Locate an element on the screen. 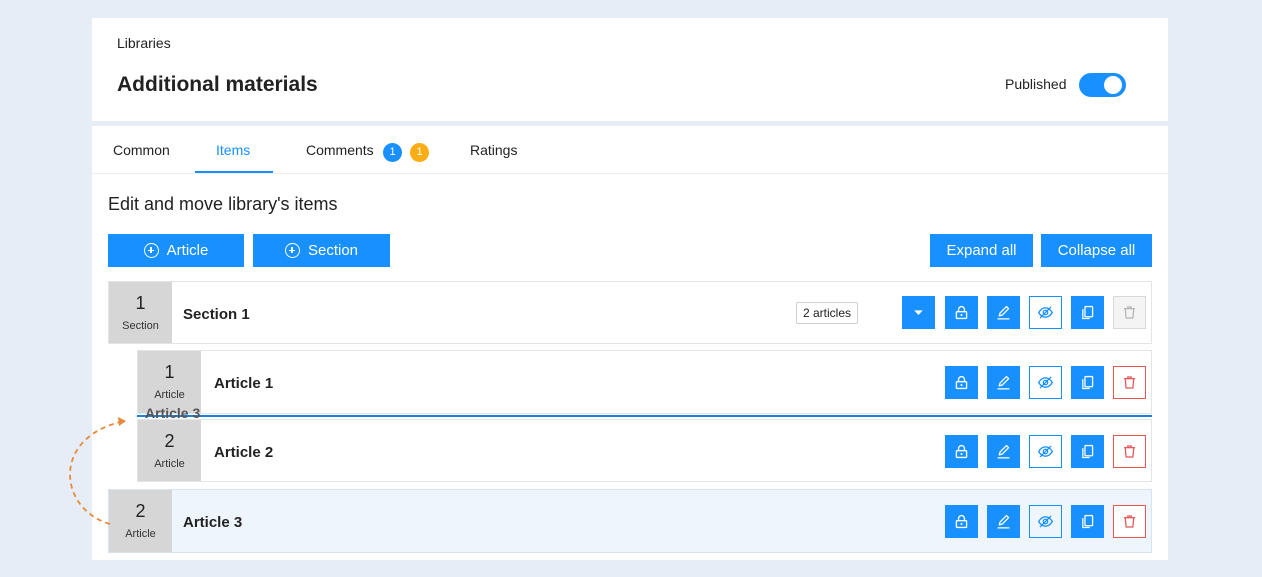 This screenshot has height=577, width=1262. drag-arrow-icon is located at coordinates (97, 471).